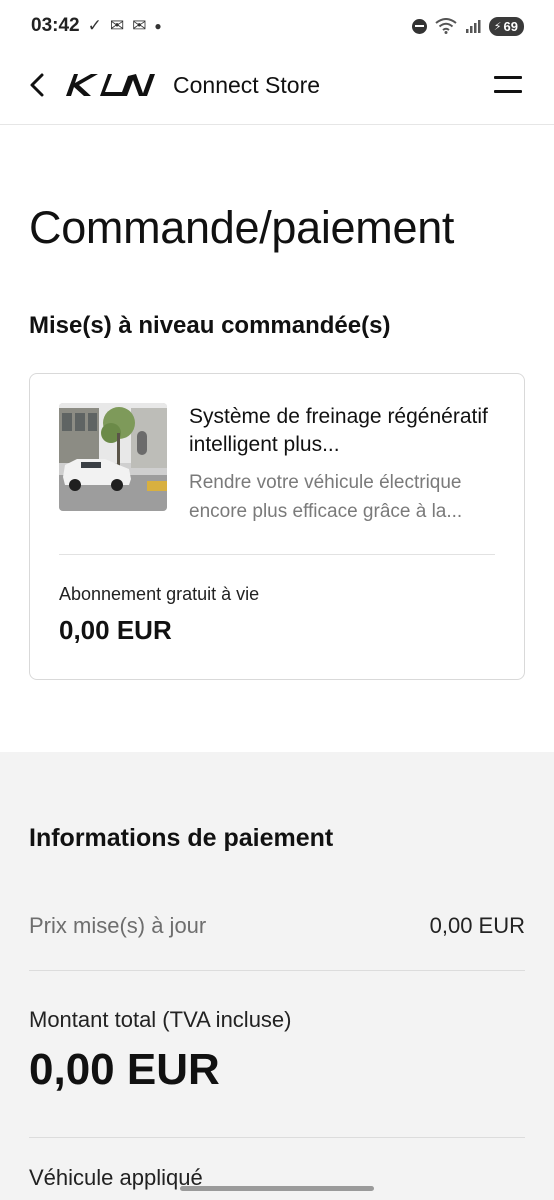  I want to click on dnd-icon, so click(419, 26).